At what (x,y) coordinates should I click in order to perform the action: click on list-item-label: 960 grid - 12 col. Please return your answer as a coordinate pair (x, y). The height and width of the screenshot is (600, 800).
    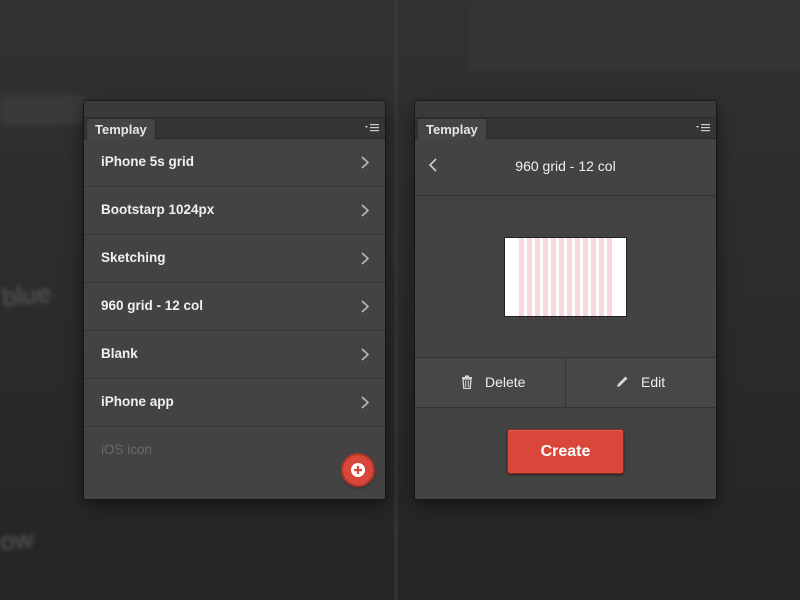
    Looking at the image, I should click on (152, 305).